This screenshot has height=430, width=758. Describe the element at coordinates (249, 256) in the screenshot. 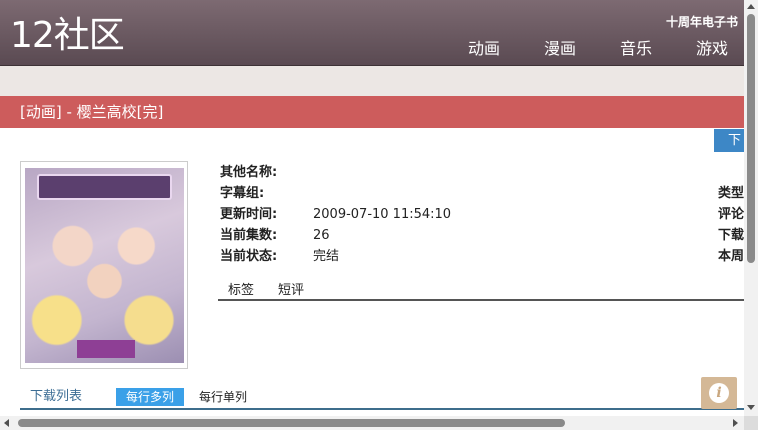

I see `info-label: 当前状态:` at that location.